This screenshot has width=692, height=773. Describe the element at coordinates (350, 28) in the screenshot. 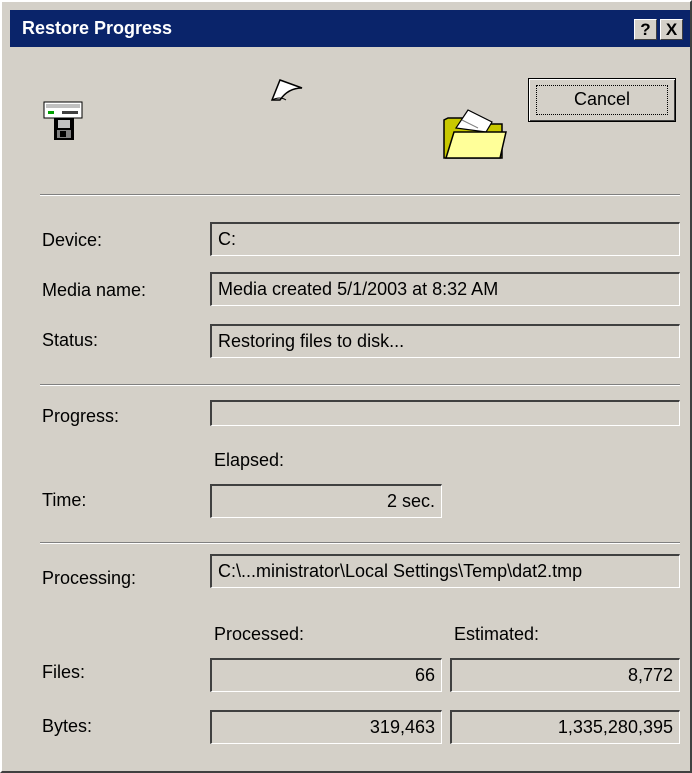

I see `title-bar: Restore Progress ? X` at that location.